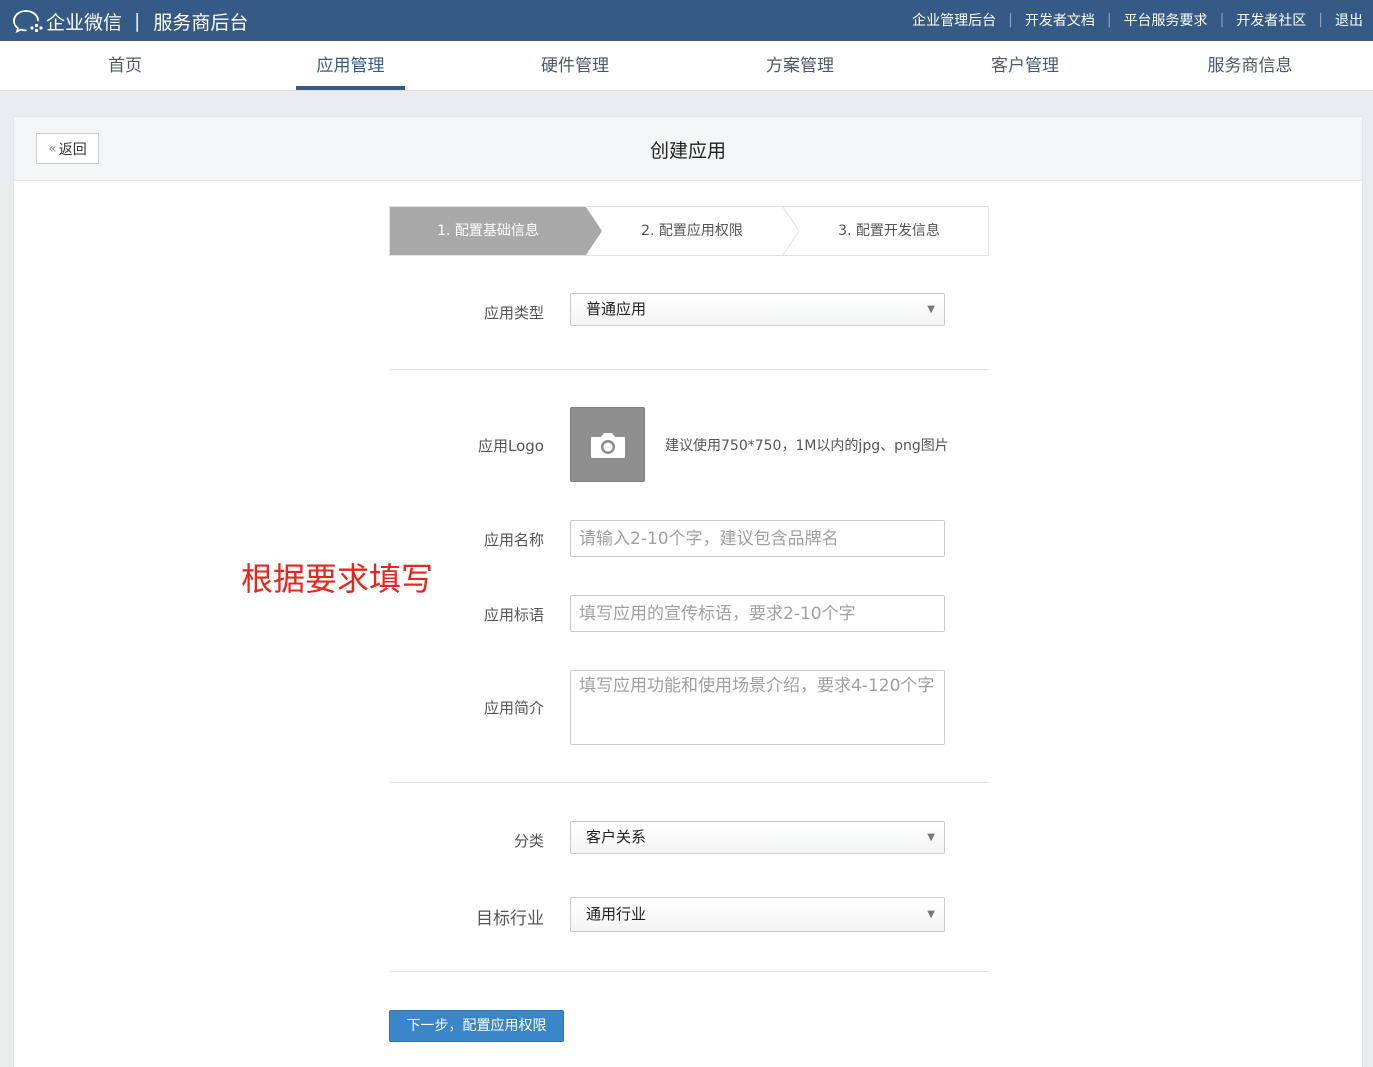 Image resolution: width=1373 pixels, height=1067 pixels. Describe the element at coordinates (1349, 20) in the screenshot. I see `link-logout: 退出` at that location.